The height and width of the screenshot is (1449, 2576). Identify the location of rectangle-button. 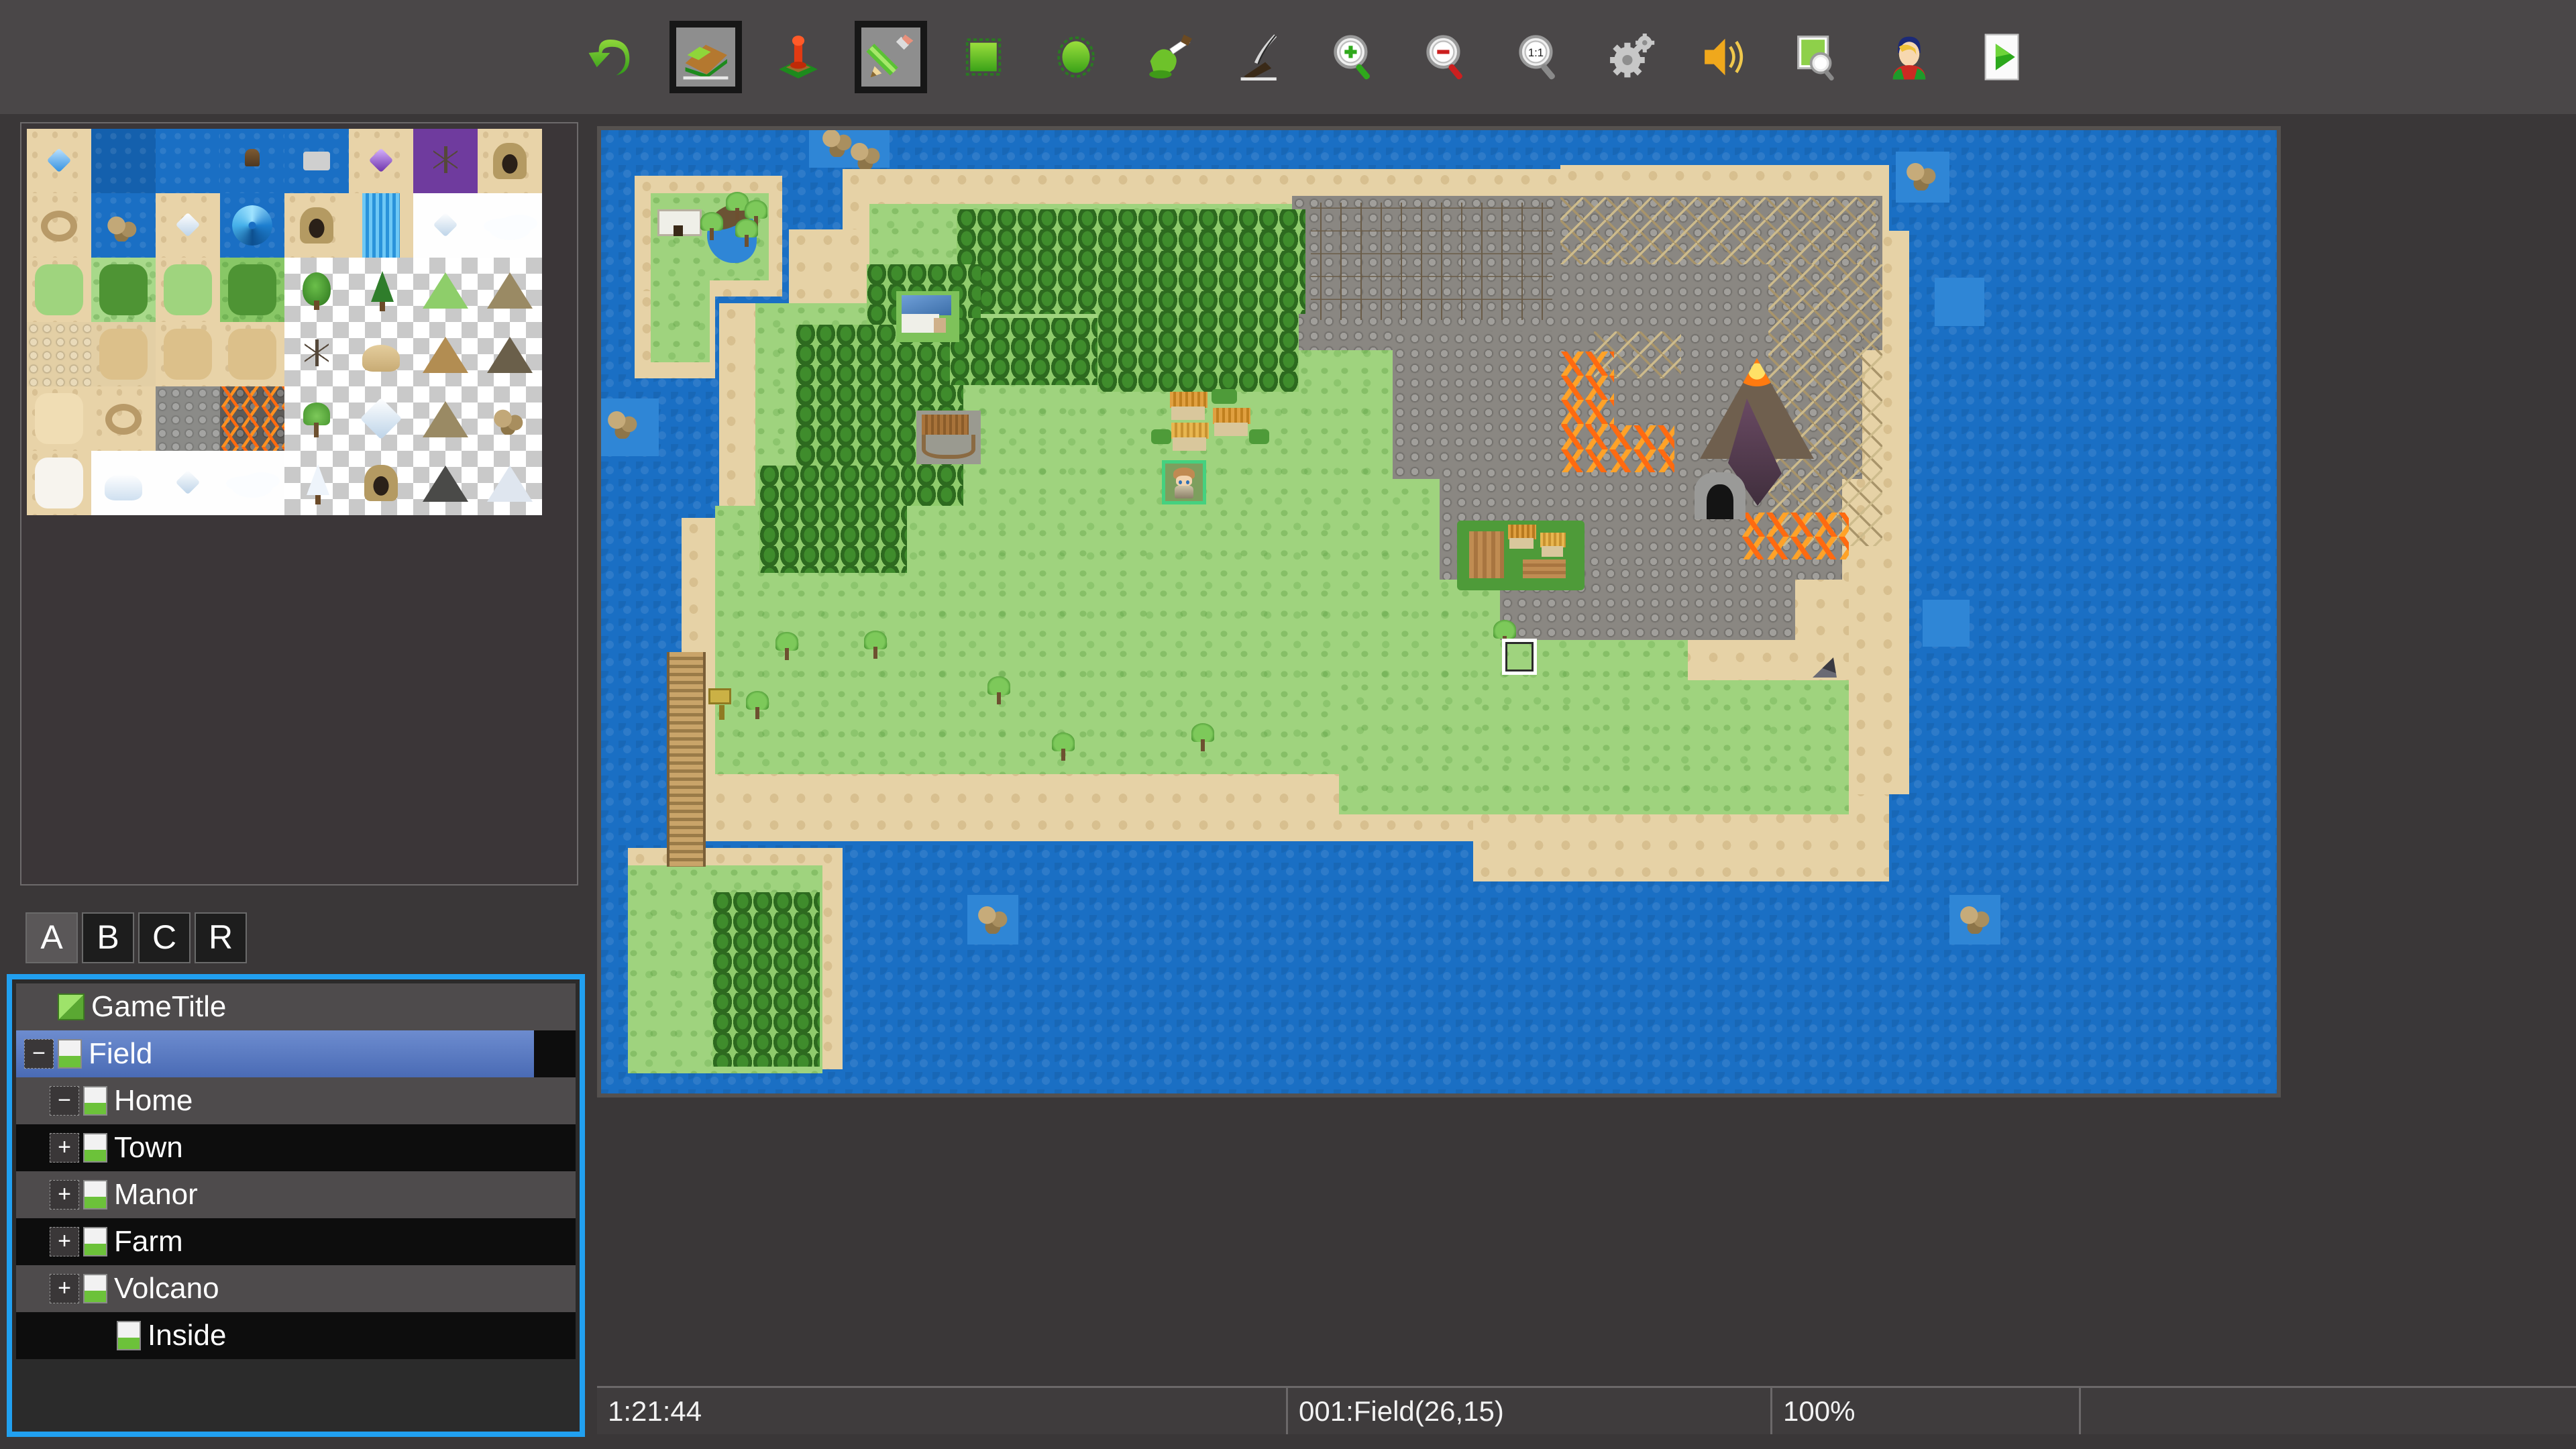
(983, 57).